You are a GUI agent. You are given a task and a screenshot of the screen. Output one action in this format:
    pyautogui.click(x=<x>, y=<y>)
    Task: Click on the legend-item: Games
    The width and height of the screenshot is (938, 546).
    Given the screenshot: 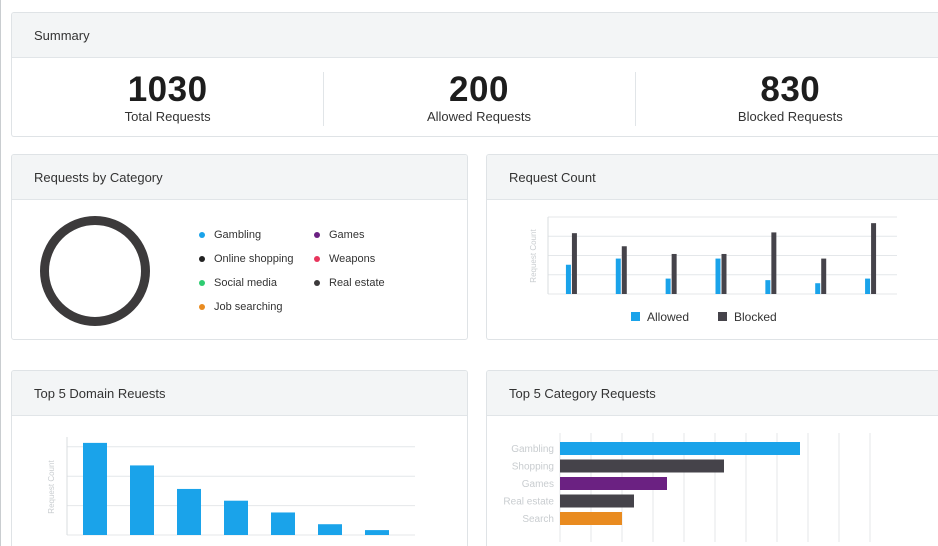 What is the action you would take?
    pyautogui.click(x=359, y=235)
    